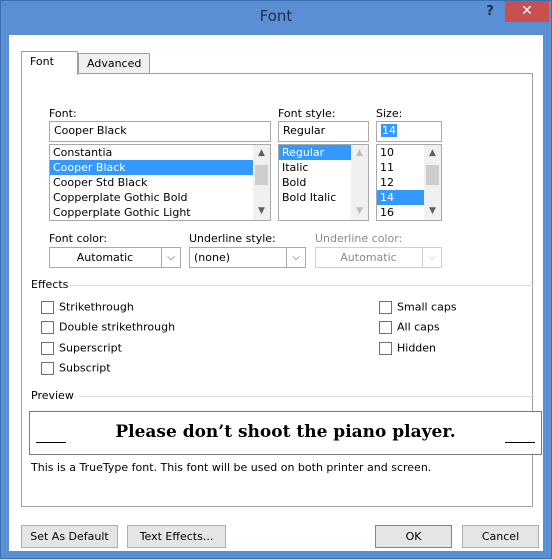 The width and height of the screenshot is (552, 559). Describe the element at coordinates (90, 348) in the screenshot. I see `checkbox-label: Superscript` at that location.